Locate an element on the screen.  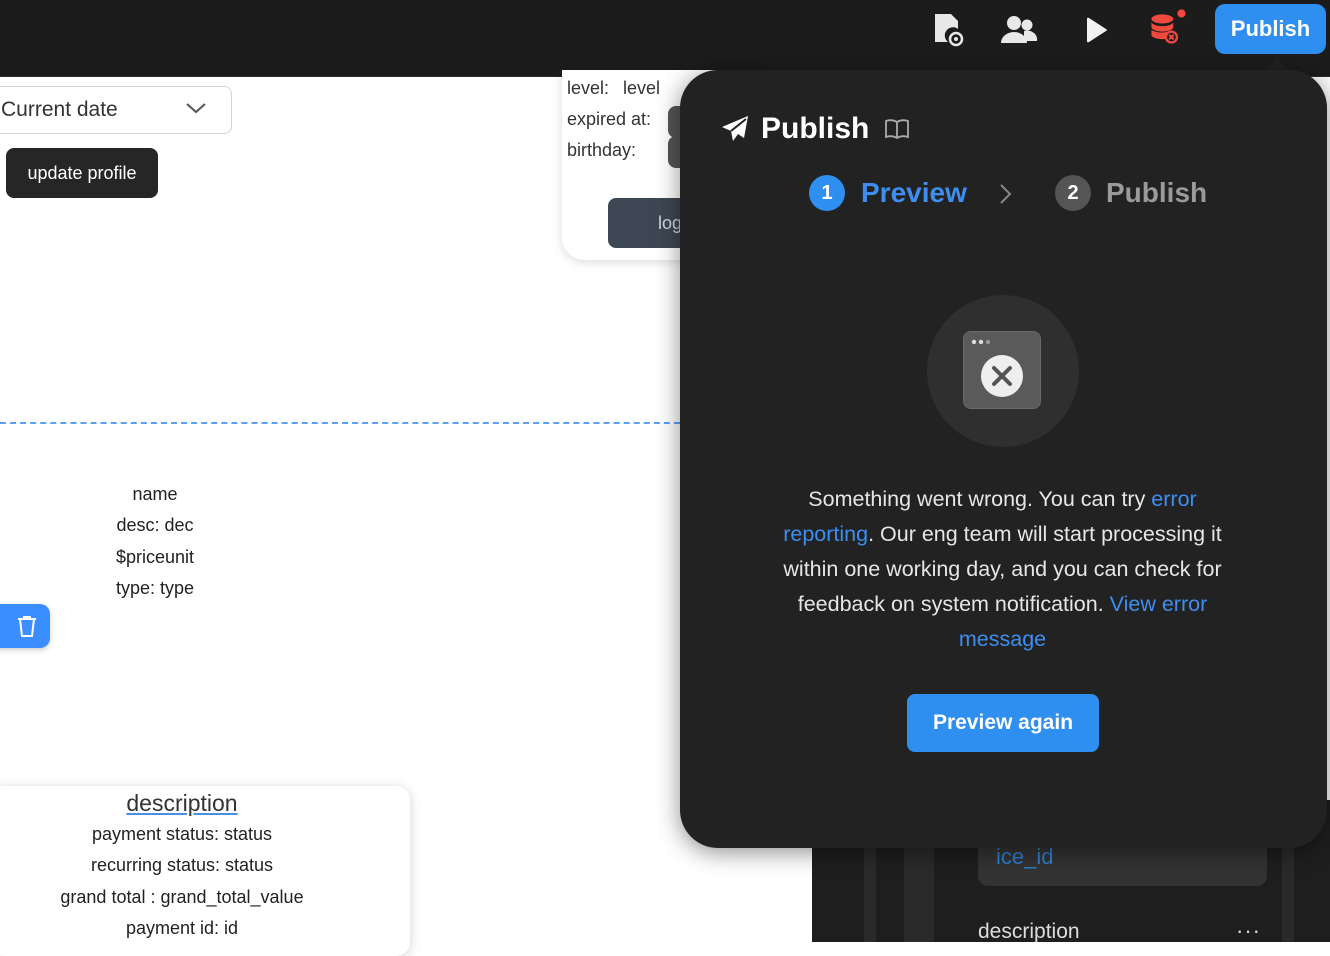
top-toolbar: Publish is located at coordinates (665, 38).